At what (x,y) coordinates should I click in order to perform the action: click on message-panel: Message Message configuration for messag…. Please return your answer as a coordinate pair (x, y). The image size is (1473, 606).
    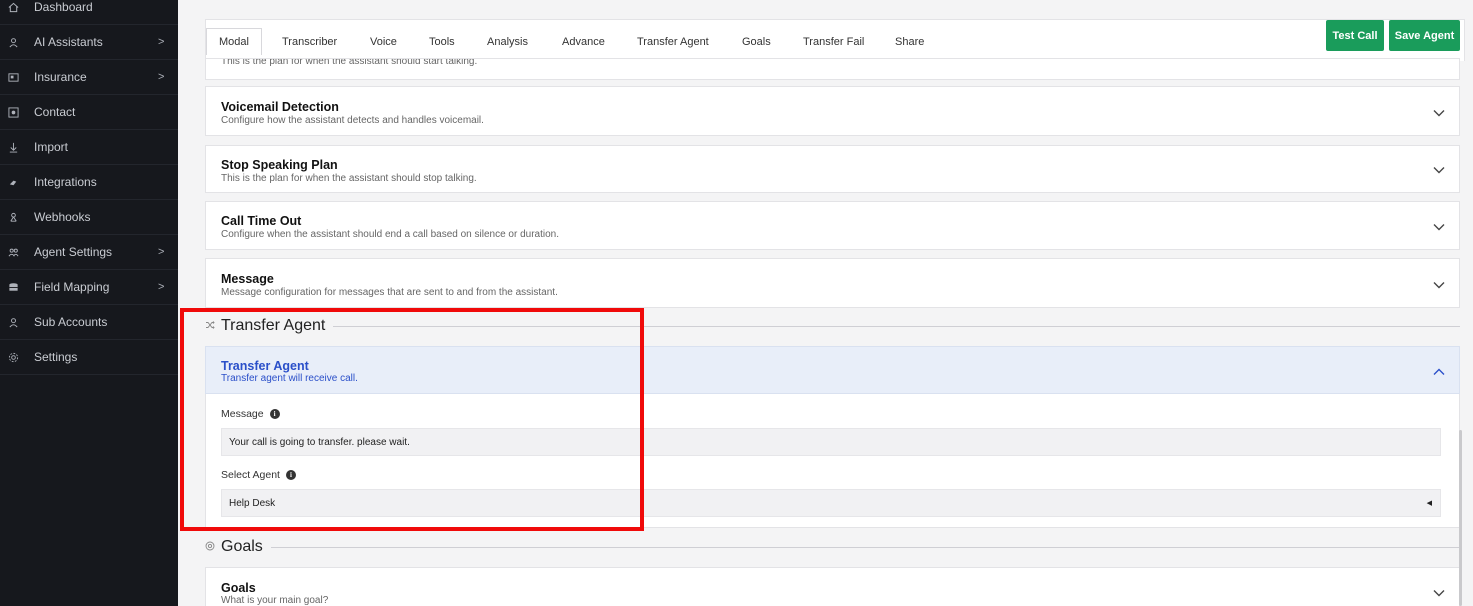
    Looking at the image, I should click on (832, 283).